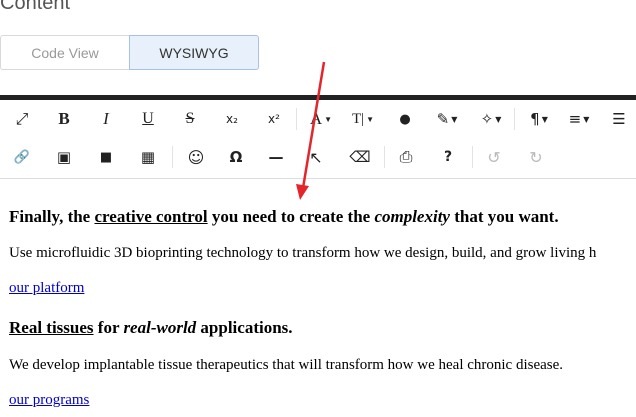 The image size is (636, 417). Describe the element at coordinates (46, 288) in the screenshot. I see `our-platform-link: our platform` at that location.